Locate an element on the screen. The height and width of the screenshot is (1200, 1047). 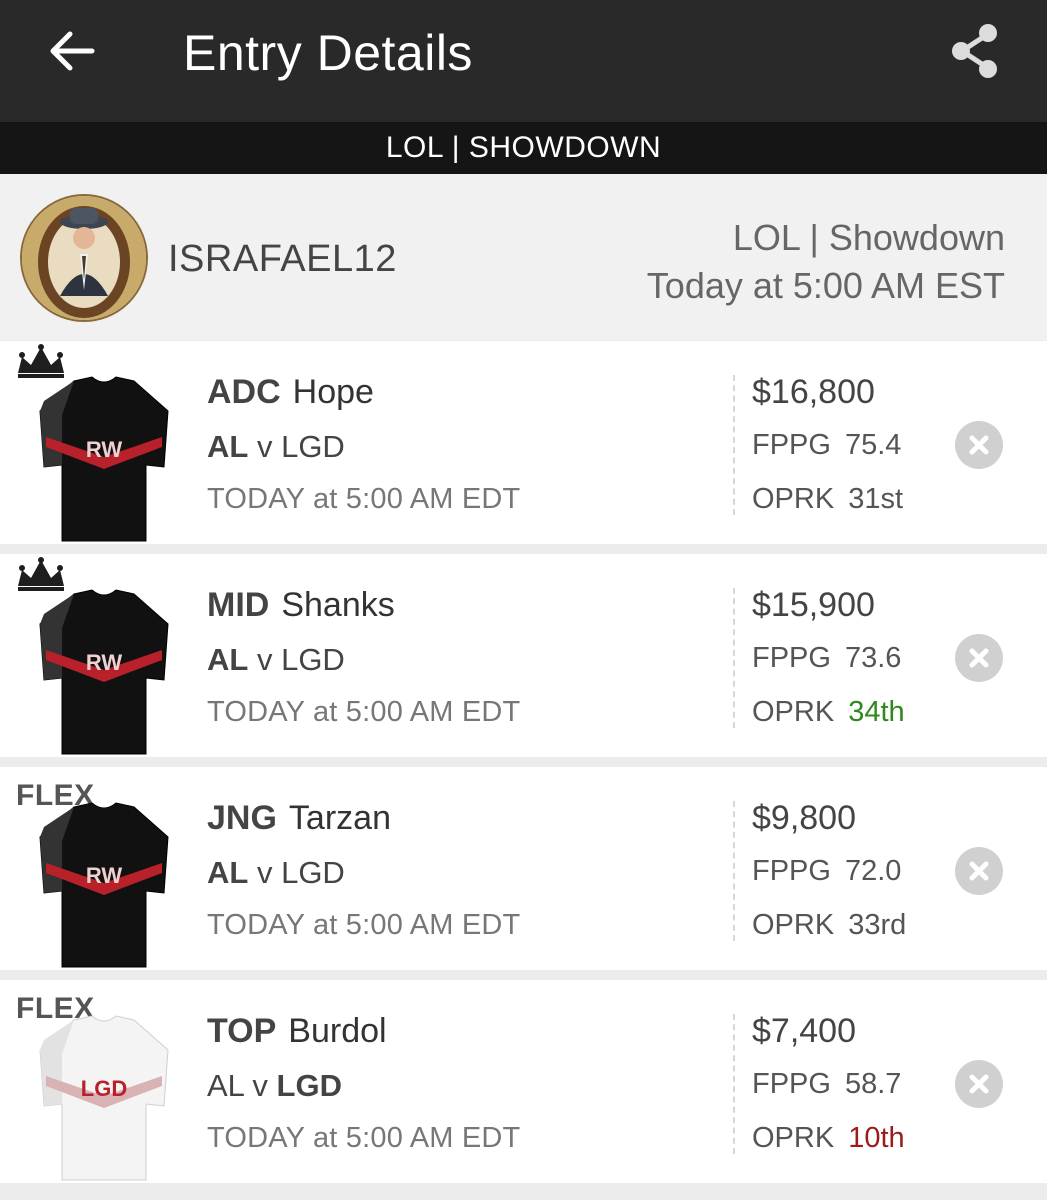
svg-text: LGD is located at coordinates (104, 1088).